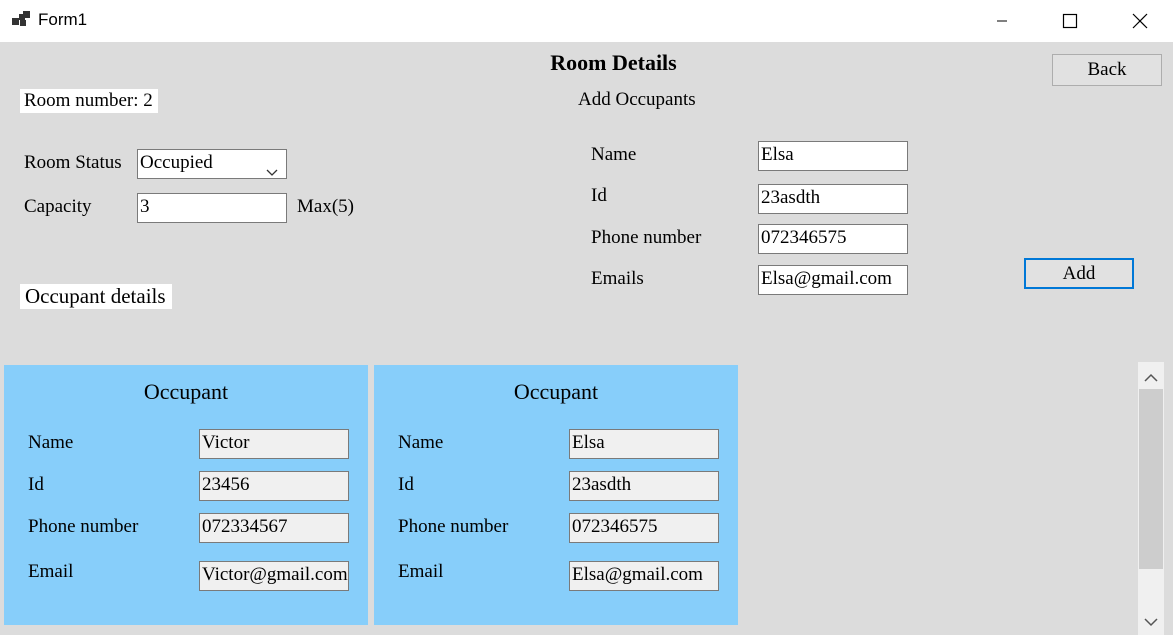 This screenshot has height=635, width=1173. I want to click on occupant-name-field: Victor, so click(274, 444).